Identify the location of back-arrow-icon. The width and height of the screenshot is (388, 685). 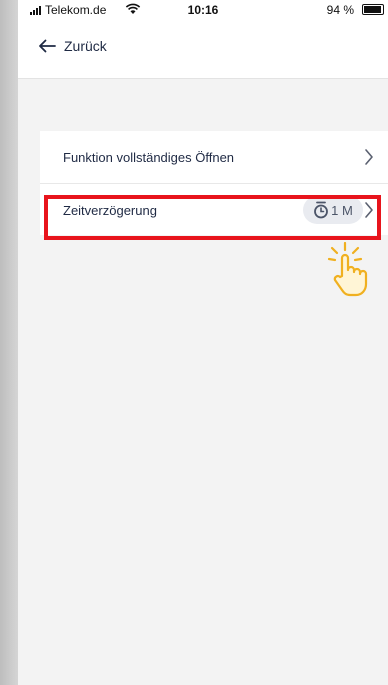
(47, 46).